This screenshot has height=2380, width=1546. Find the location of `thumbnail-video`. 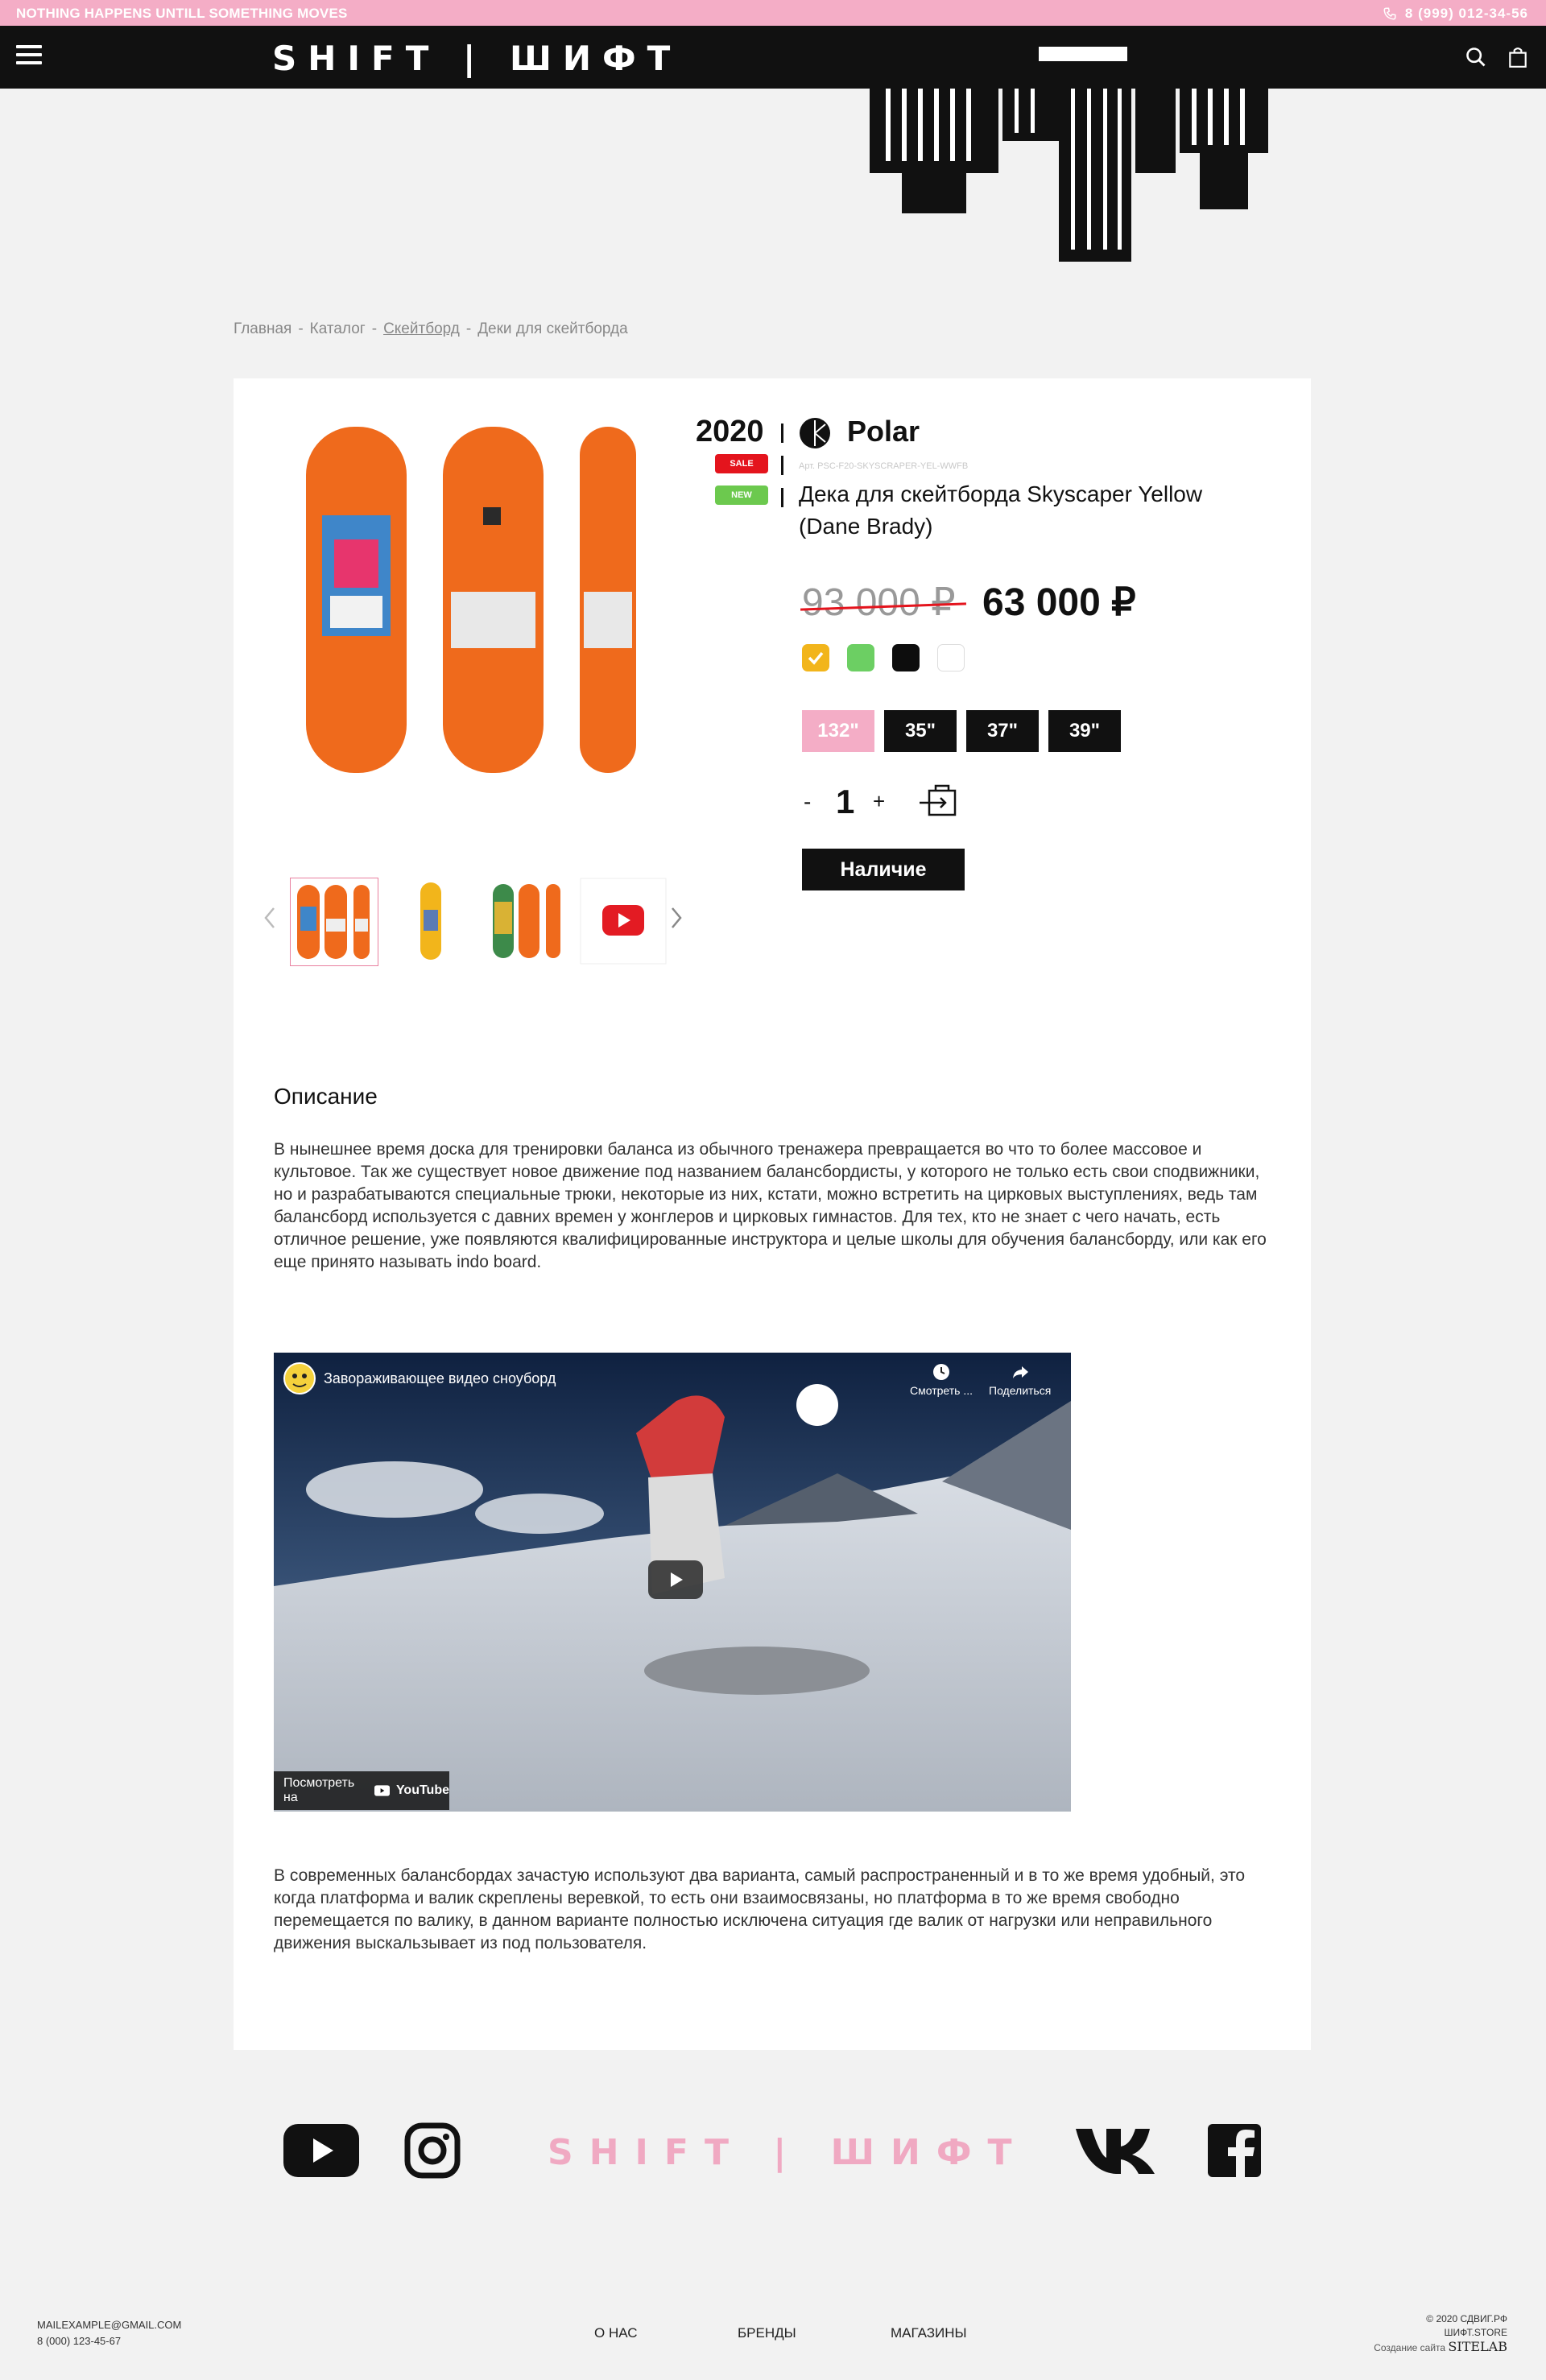

thumbnail-video is located at coordinates (624, 922).